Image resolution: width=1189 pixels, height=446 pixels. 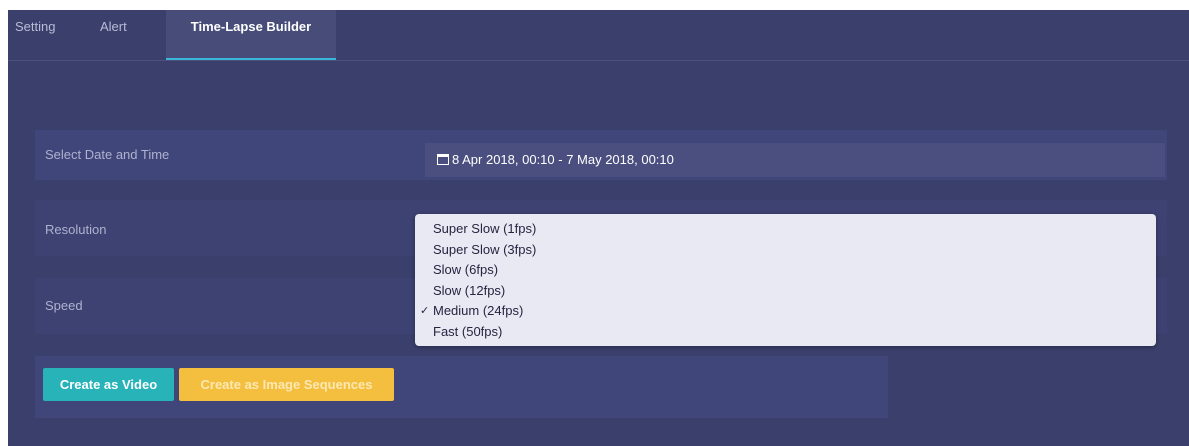 What do you see at coordinates (425, 311) in the screenshot?
I see `check-icon: ✓` at bounding box center [425, 311].